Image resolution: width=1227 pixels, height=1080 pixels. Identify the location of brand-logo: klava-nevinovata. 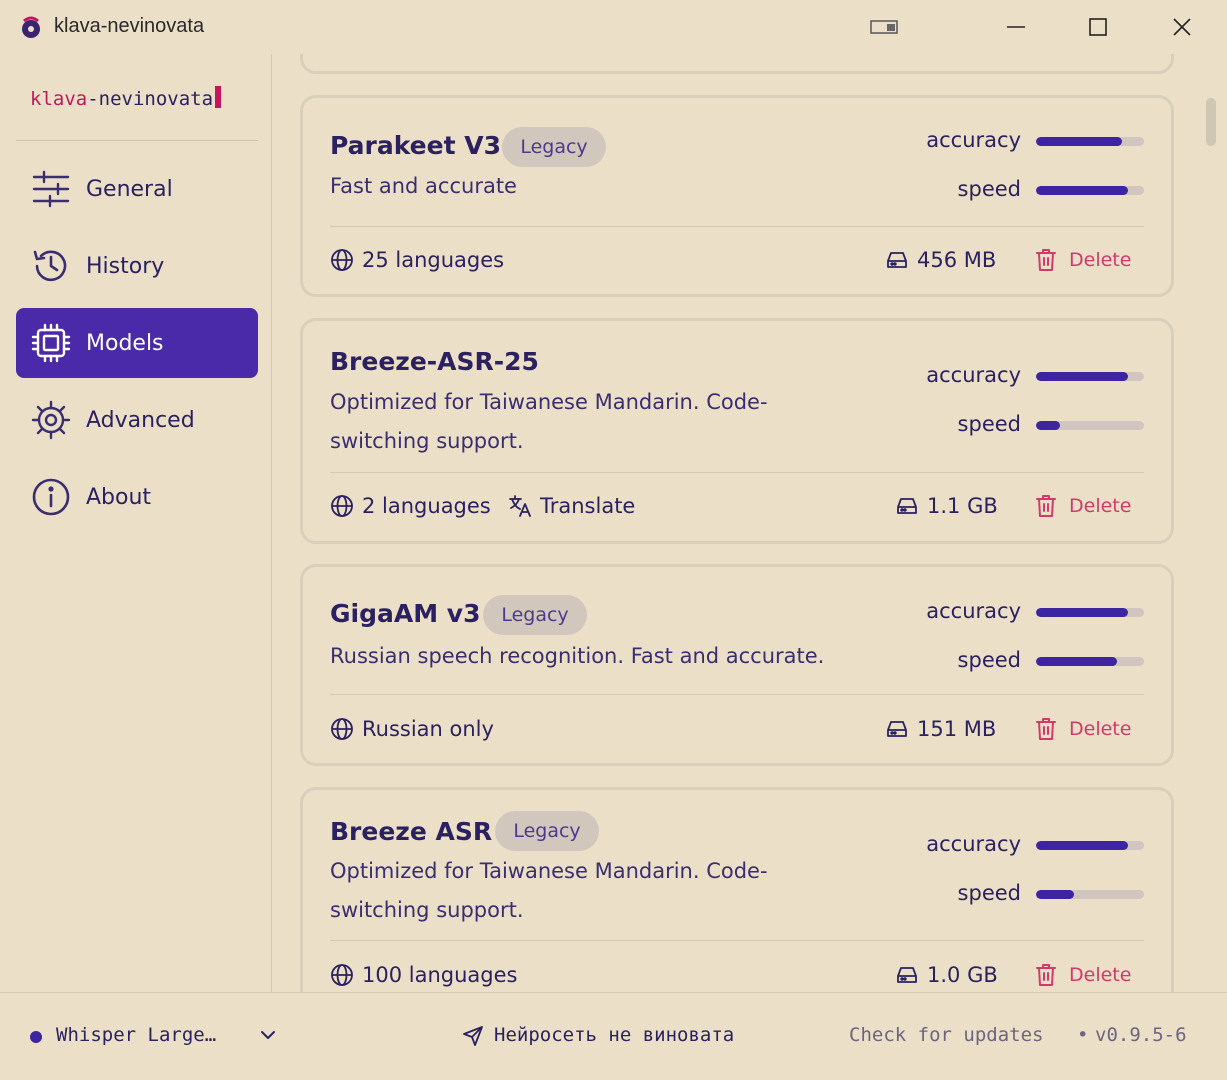
(126, 98).